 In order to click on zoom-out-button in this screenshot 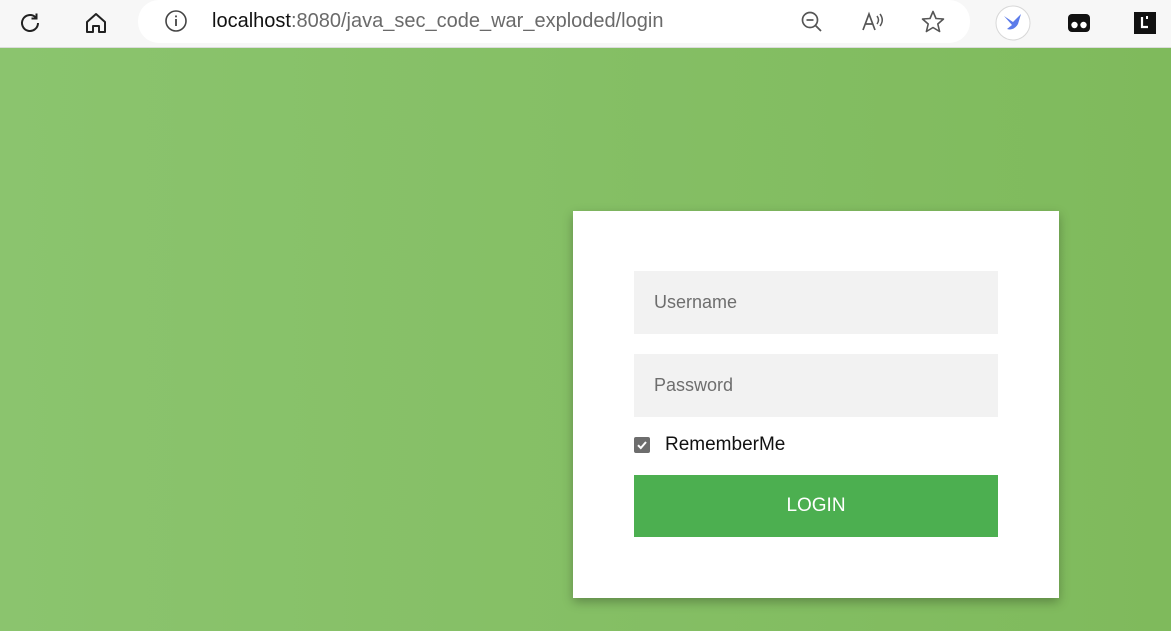, I will do `click(812, 22)`.